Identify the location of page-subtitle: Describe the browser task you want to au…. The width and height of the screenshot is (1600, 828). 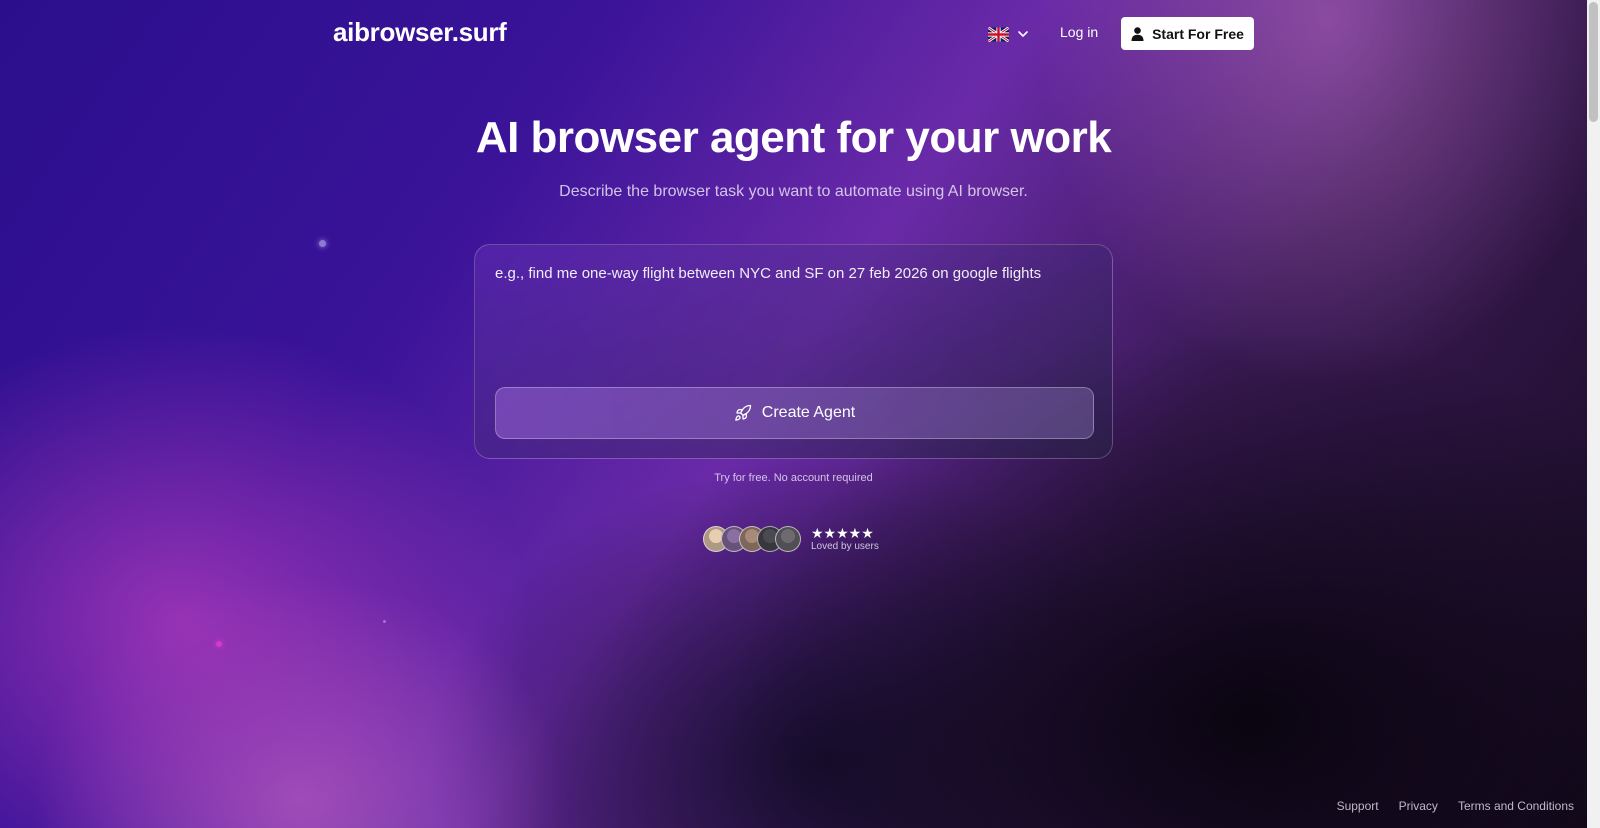
(793, 191).